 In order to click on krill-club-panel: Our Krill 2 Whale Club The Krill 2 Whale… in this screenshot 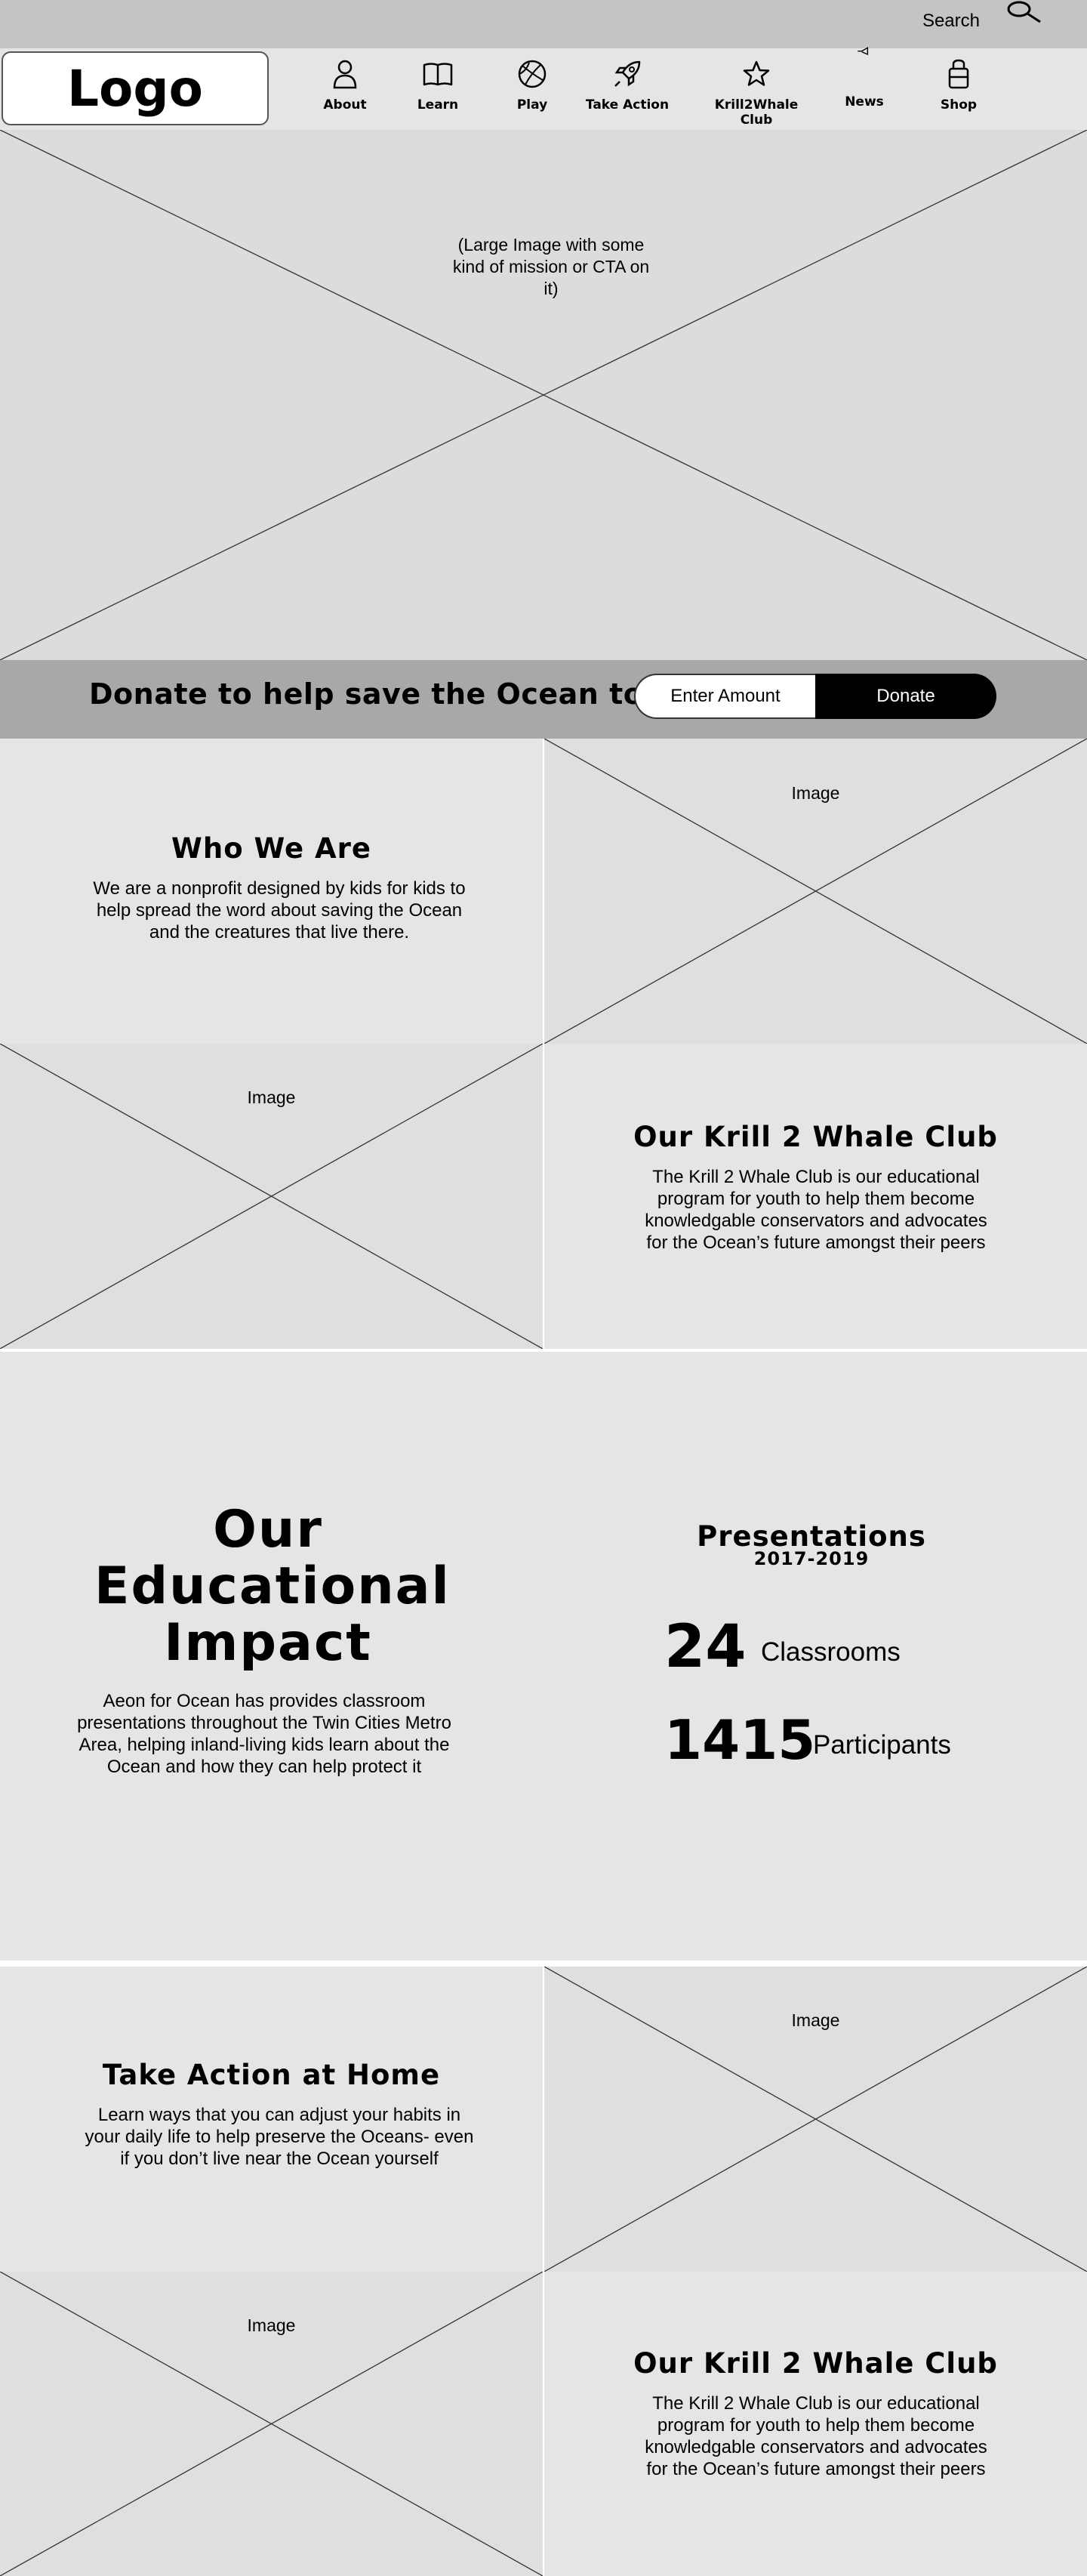, I will do `click(815, 1196)`.